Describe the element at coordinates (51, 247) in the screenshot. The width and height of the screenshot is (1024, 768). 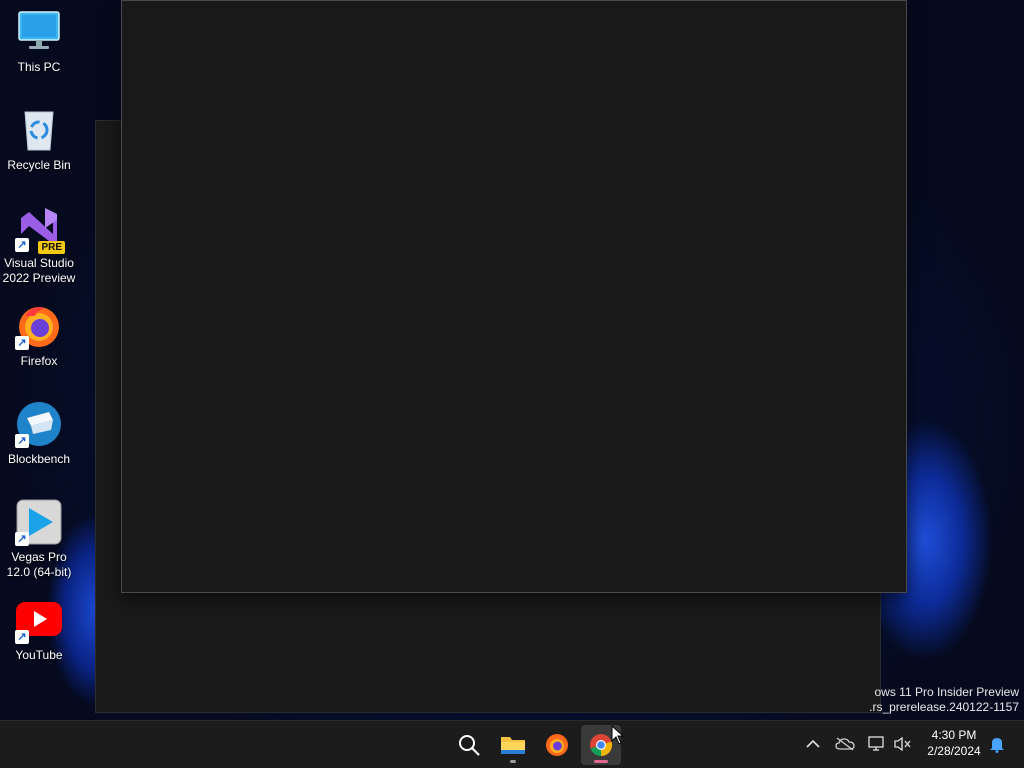
I see `preview-badge: PRE` at that location.